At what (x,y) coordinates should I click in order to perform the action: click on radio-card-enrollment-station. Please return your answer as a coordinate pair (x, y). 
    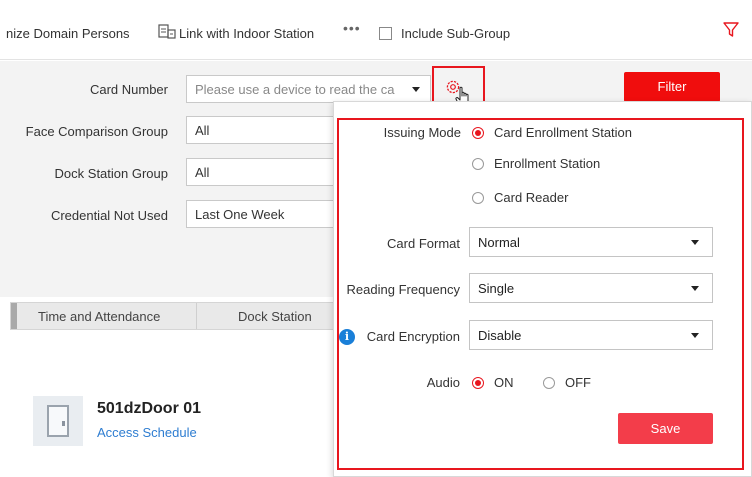
    Looking at the image, I should click on (478, 133).